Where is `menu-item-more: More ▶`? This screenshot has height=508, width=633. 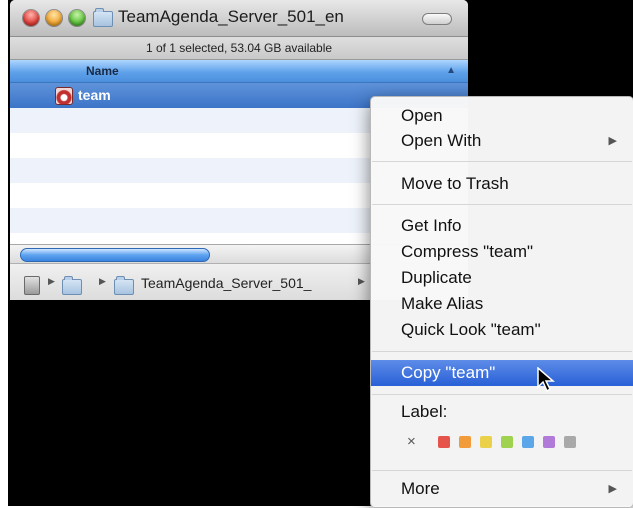
menu-item-more: More ▶ is located at coordinates (502, 489).